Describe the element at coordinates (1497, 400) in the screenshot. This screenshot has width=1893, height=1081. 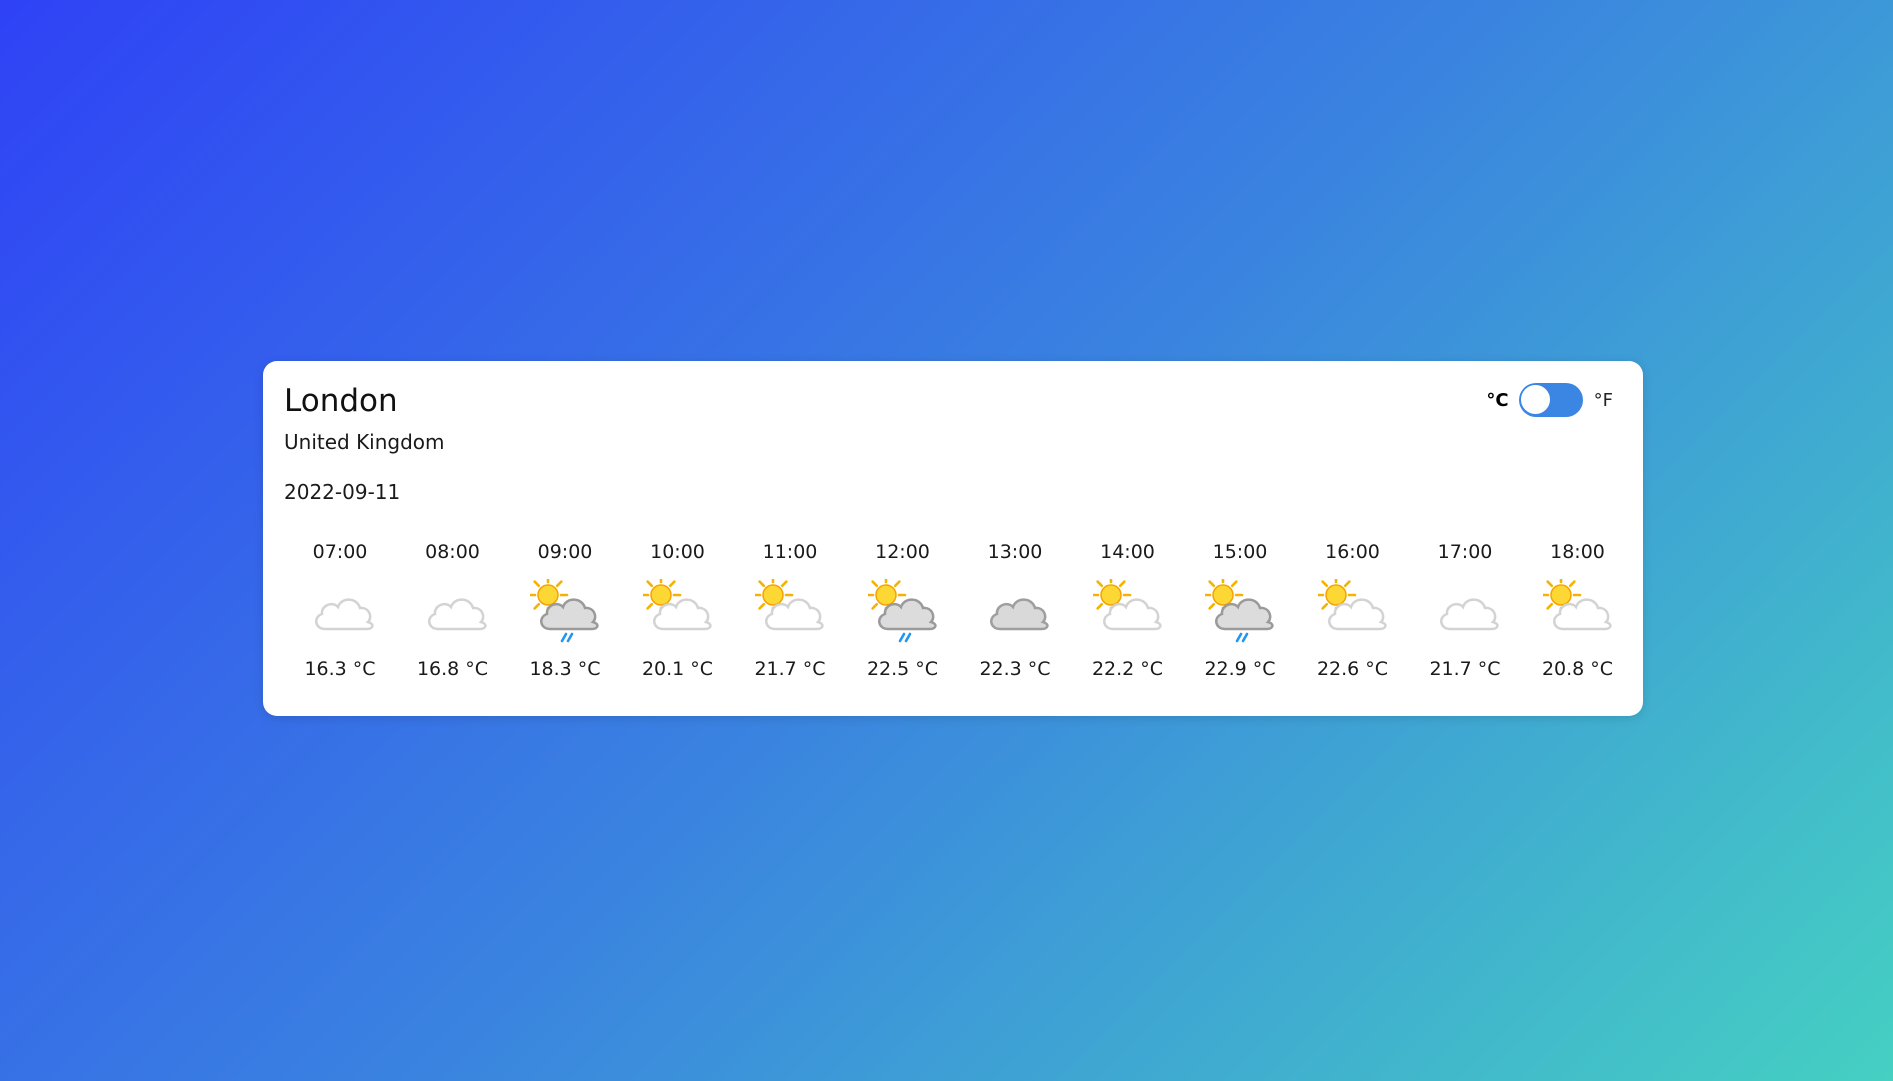
I see `celsius-label: °C` at that location.